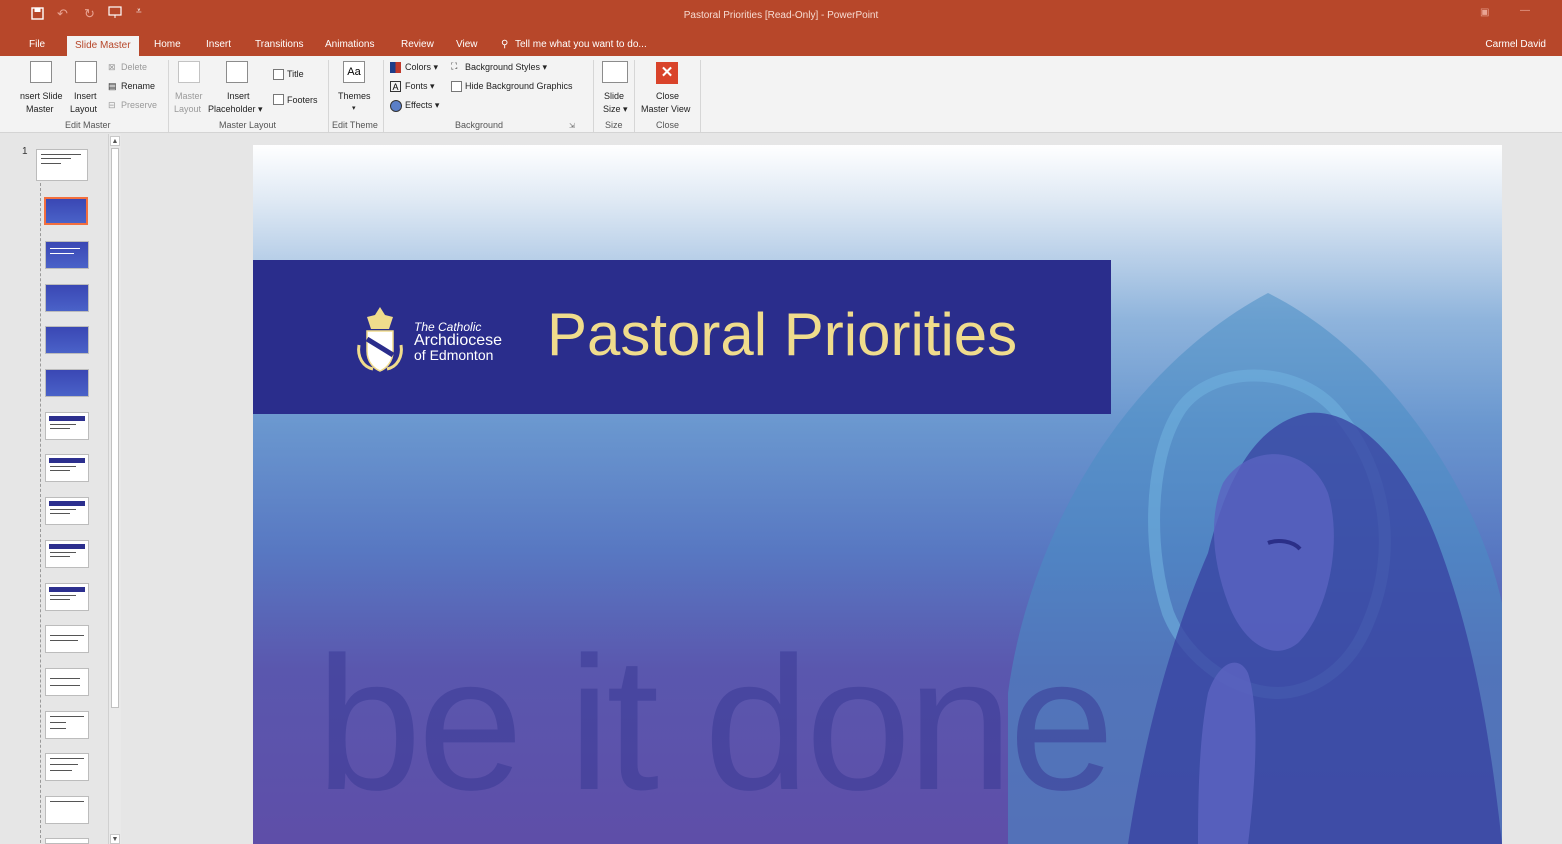  I want to click on group-label-size: Size, so click(614, 125).